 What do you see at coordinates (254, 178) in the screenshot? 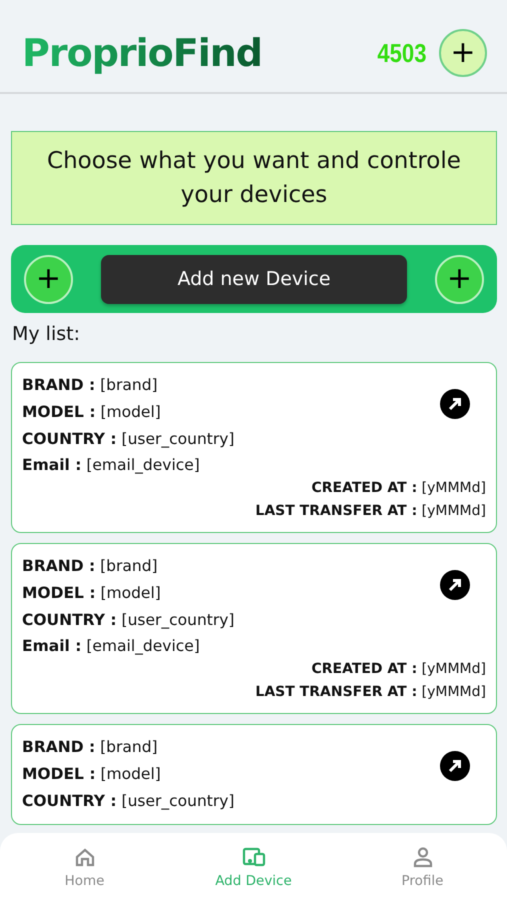
I see `info-banner: Choose what you want and controle your devices` at bounding box center [254, 178].